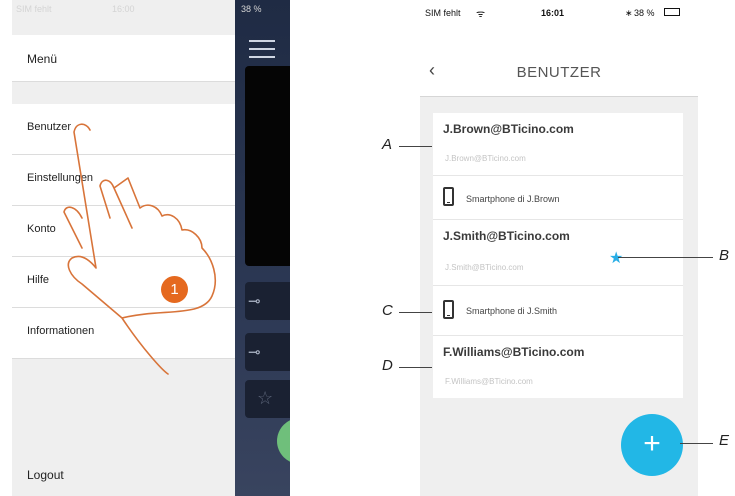  What do you see at coordinates (481, 14) in the screenshot?
I see `wifi-icon: ᯤ` at bounding box center [481, 14].